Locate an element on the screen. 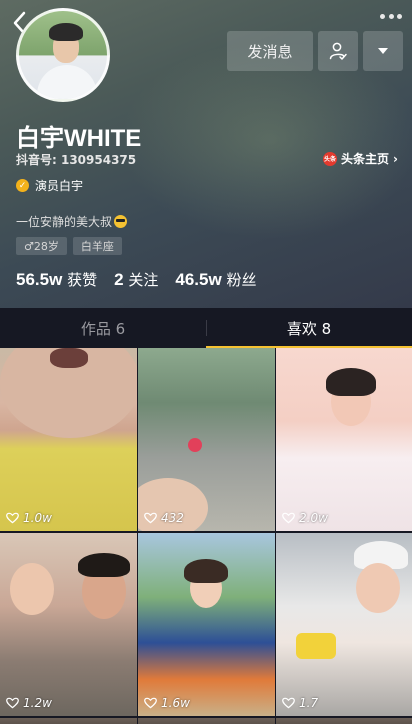 This screenshot has width=412, height=724. video-thumbnail: 1.6w is located at coordinates (206, 624).